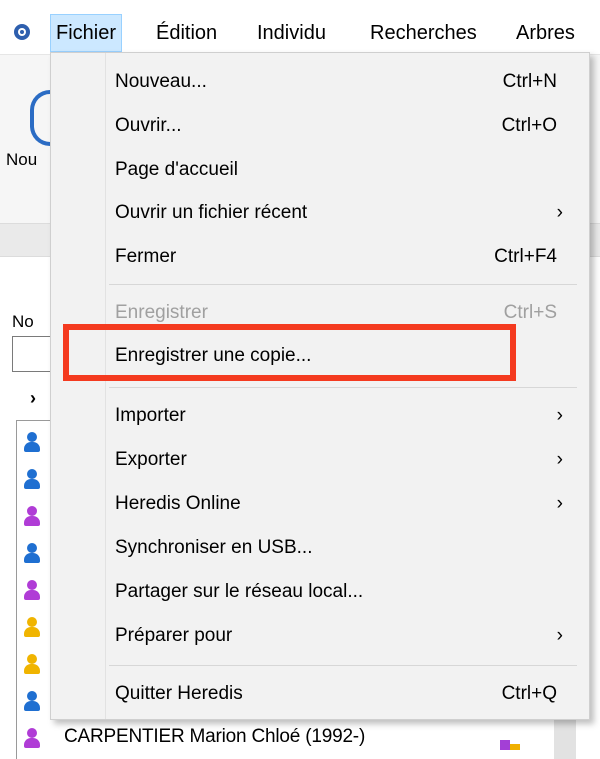 The image size is (600, 759). Describe the element at coordinates (545, 33) in the screenshot. I see `menu-arbres: Arbres` at that location.